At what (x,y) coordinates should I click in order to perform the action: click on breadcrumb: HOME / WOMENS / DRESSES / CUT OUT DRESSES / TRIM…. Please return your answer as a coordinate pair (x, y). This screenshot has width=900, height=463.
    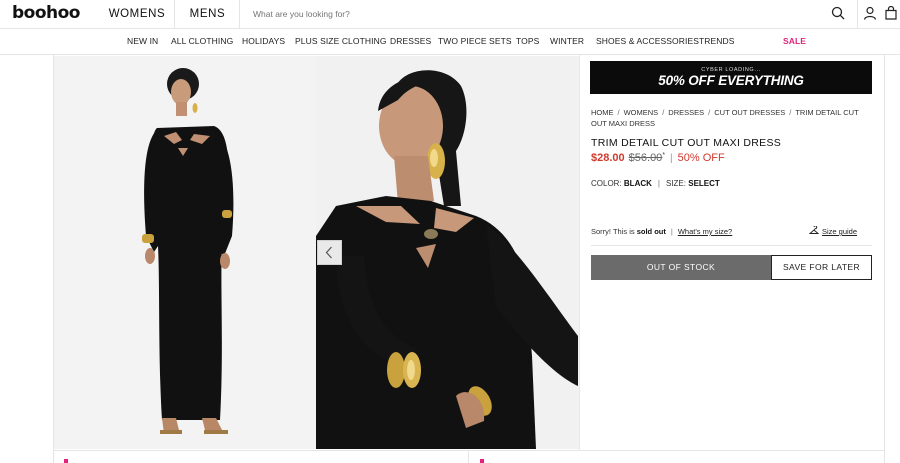
    Looking at the image, I should click on (733, 118).